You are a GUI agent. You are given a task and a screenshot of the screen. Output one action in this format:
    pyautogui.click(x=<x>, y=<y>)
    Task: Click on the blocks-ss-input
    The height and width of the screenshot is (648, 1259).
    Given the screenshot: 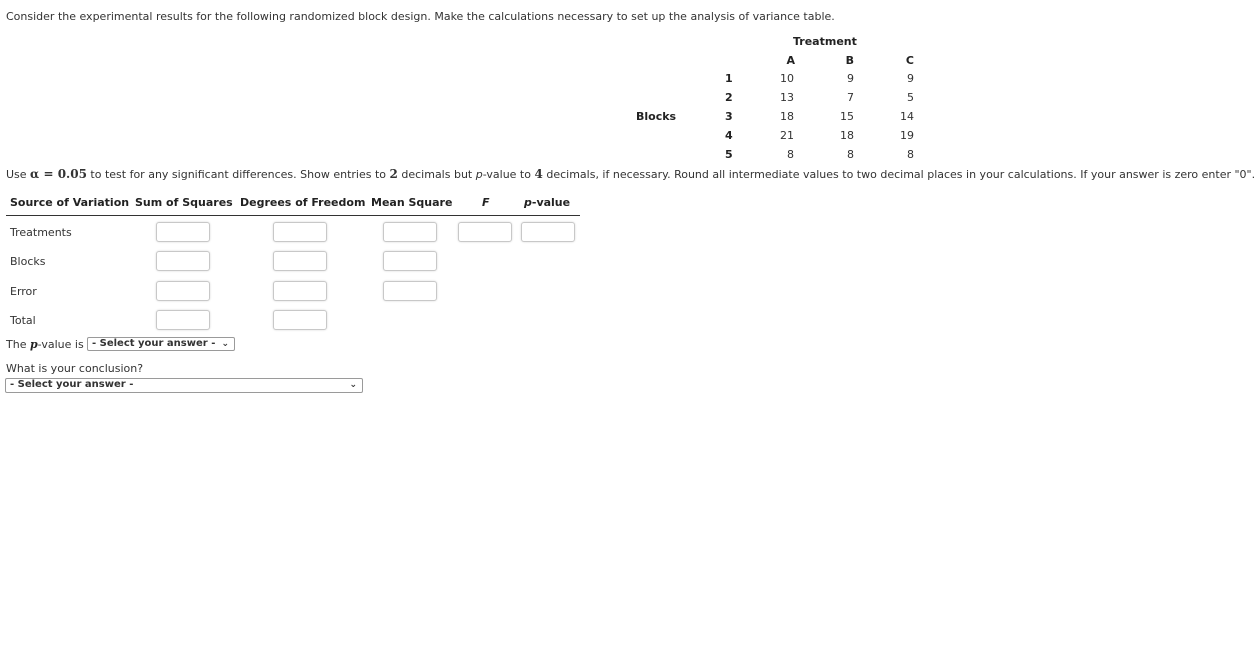 What is the action you would take?
    pyautogui.click(x=183, y=261)
    